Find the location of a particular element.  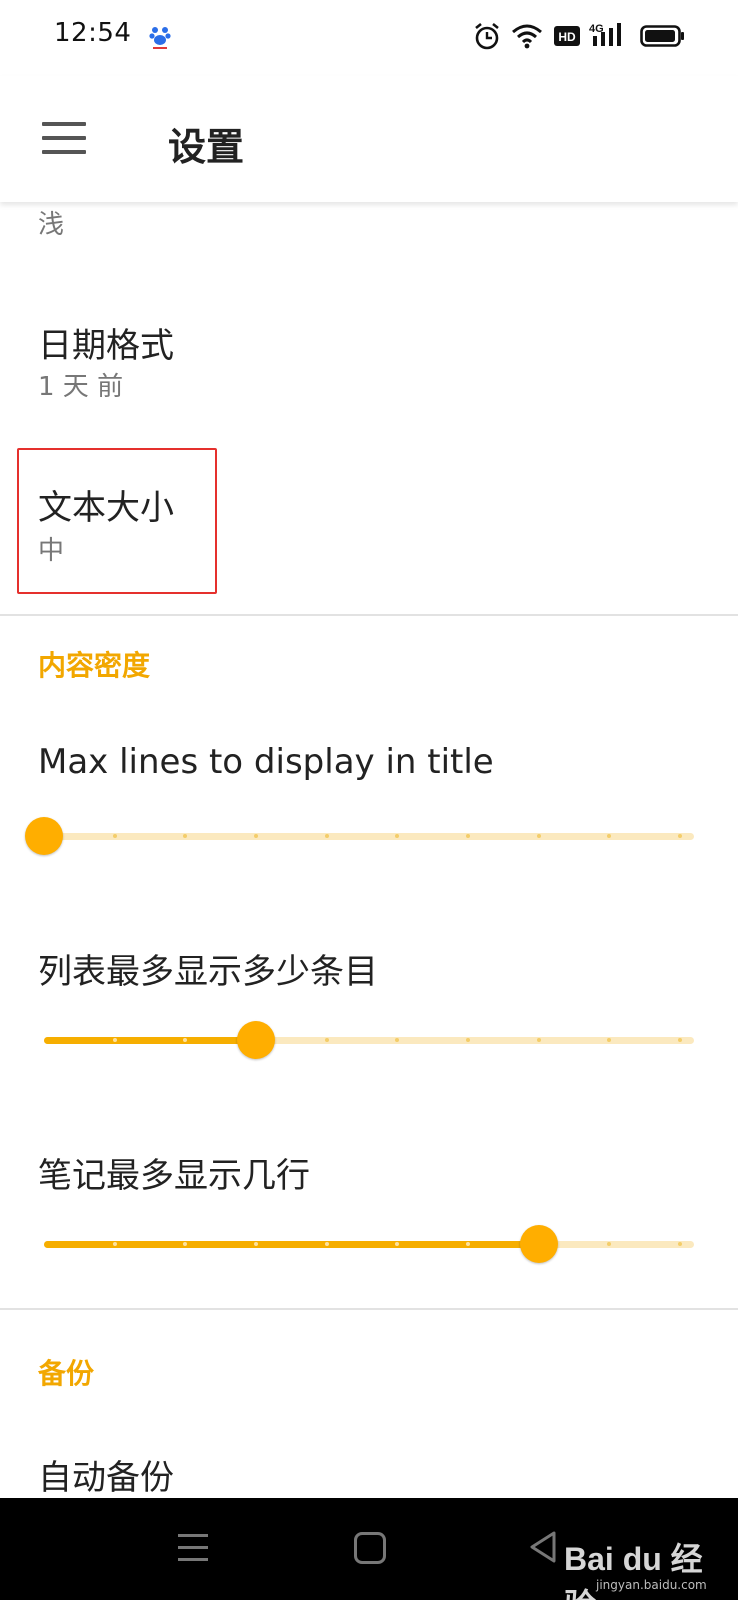

hd-icon: HD is located at coordinates (567, 36).